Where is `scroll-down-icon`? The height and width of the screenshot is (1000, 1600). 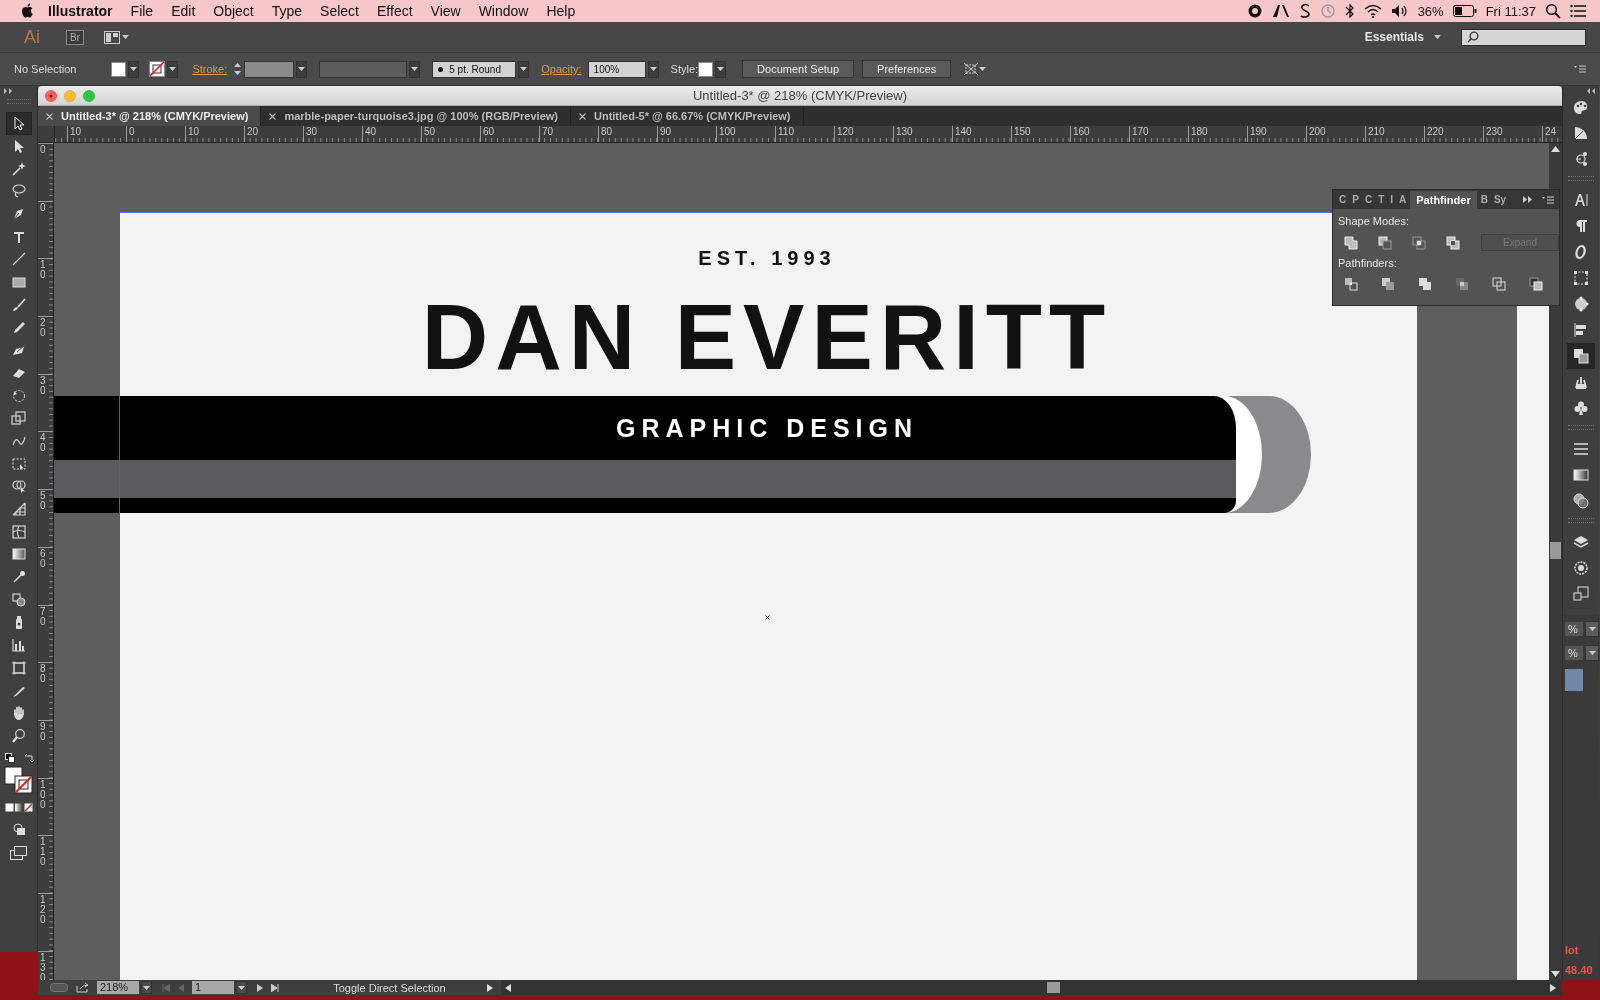 scroll-down-icon is located at coordinates (1555, 974).